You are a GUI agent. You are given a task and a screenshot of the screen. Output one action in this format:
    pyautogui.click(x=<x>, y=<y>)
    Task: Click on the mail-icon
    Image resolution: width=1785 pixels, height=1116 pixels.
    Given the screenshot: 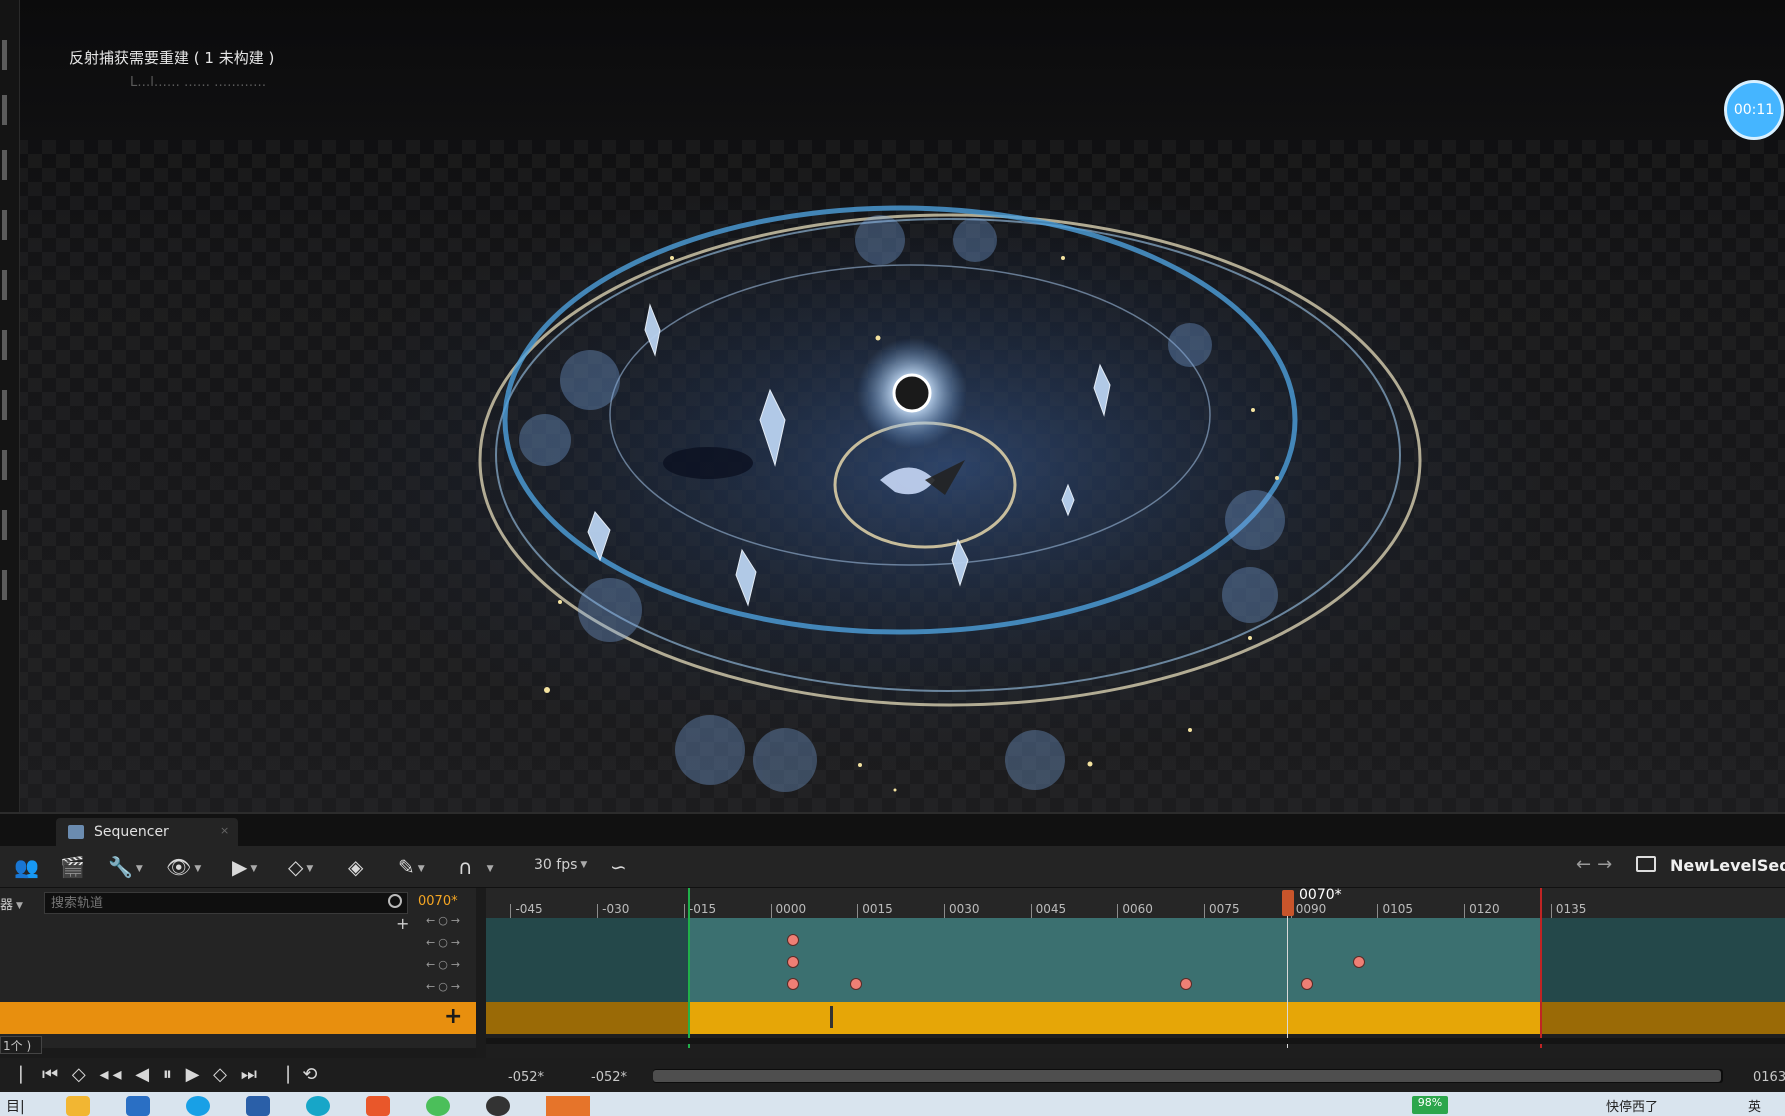 What is the action you would take?
    pyautogui.click(x=258, y=1106)
    